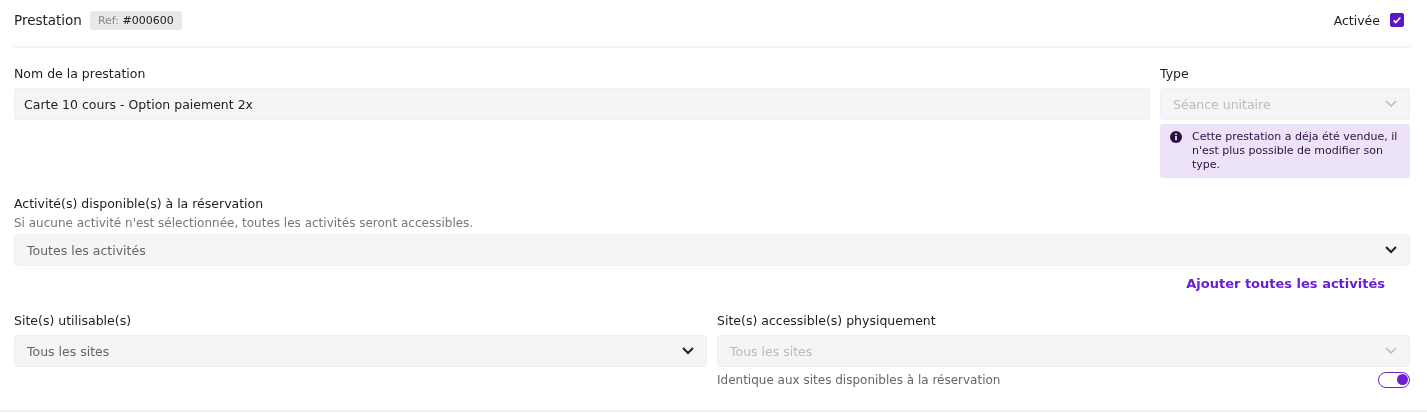  What do you see at coordinates (135, 20) in the screenshot?
I see `ref-badge: Ref: #000600` at bounding box center [135, 20].